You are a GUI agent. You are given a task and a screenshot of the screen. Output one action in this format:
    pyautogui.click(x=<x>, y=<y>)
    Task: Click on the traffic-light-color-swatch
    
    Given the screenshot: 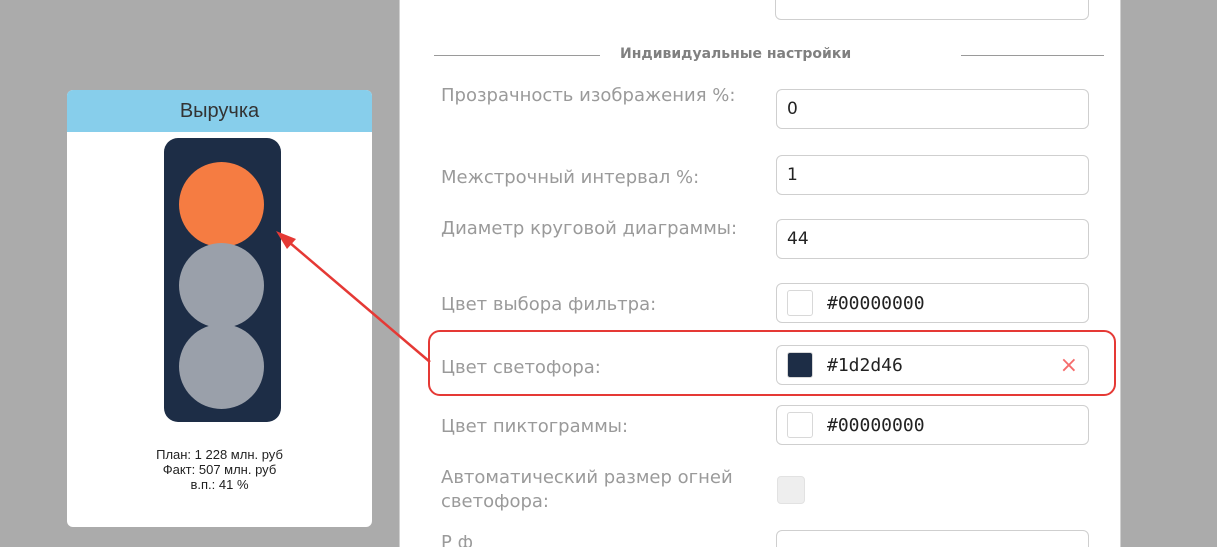 What is the action you would take?
    pyautogui.click(x=800, y=365)
    